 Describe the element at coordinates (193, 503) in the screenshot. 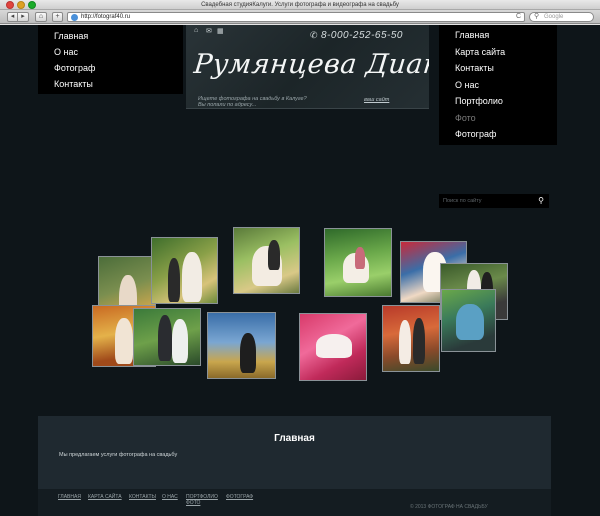

I see `footer-link-photo: ФОТО` at that location.